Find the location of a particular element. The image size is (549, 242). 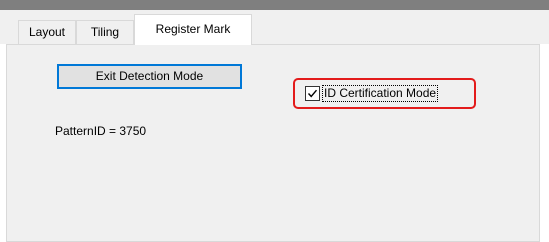

tab-tiling-label: Tiling is located at coordinates (105, 32).